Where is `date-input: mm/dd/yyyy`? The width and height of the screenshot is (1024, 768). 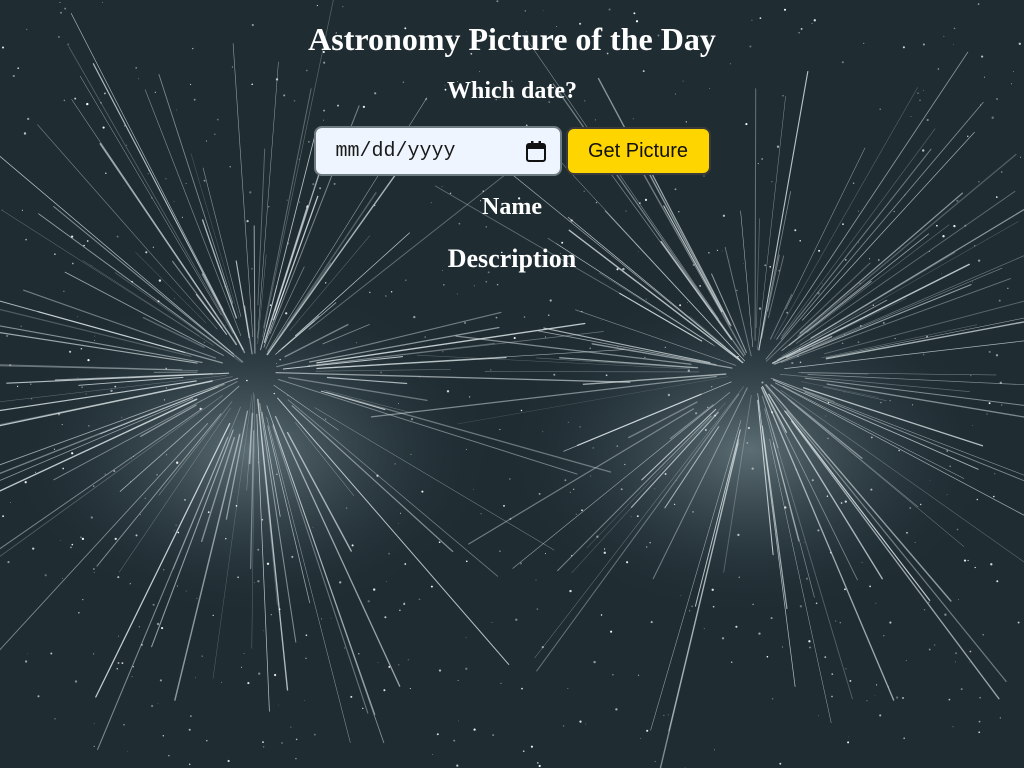 date-input: mm/dd/yyyy is located at coordinates (437, 151).